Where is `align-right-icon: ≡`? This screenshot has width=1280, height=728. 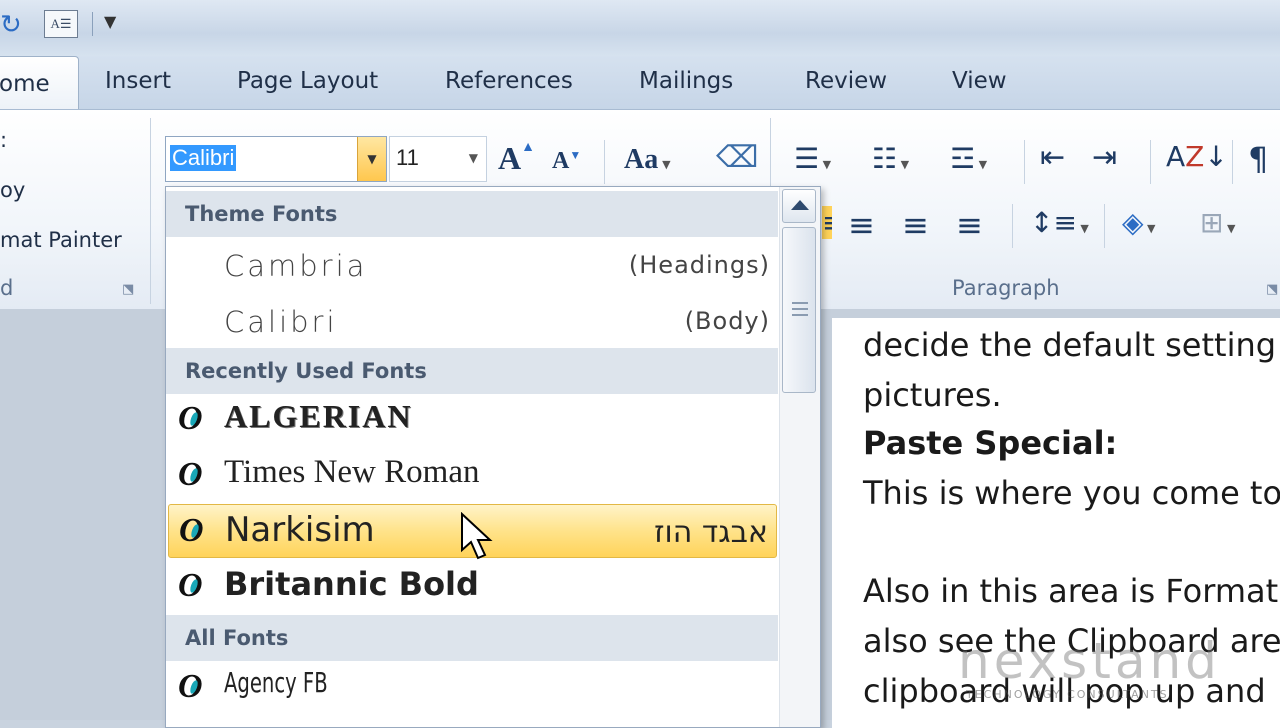 align-right-icon: ≡ is located at coordinates (915, 225).